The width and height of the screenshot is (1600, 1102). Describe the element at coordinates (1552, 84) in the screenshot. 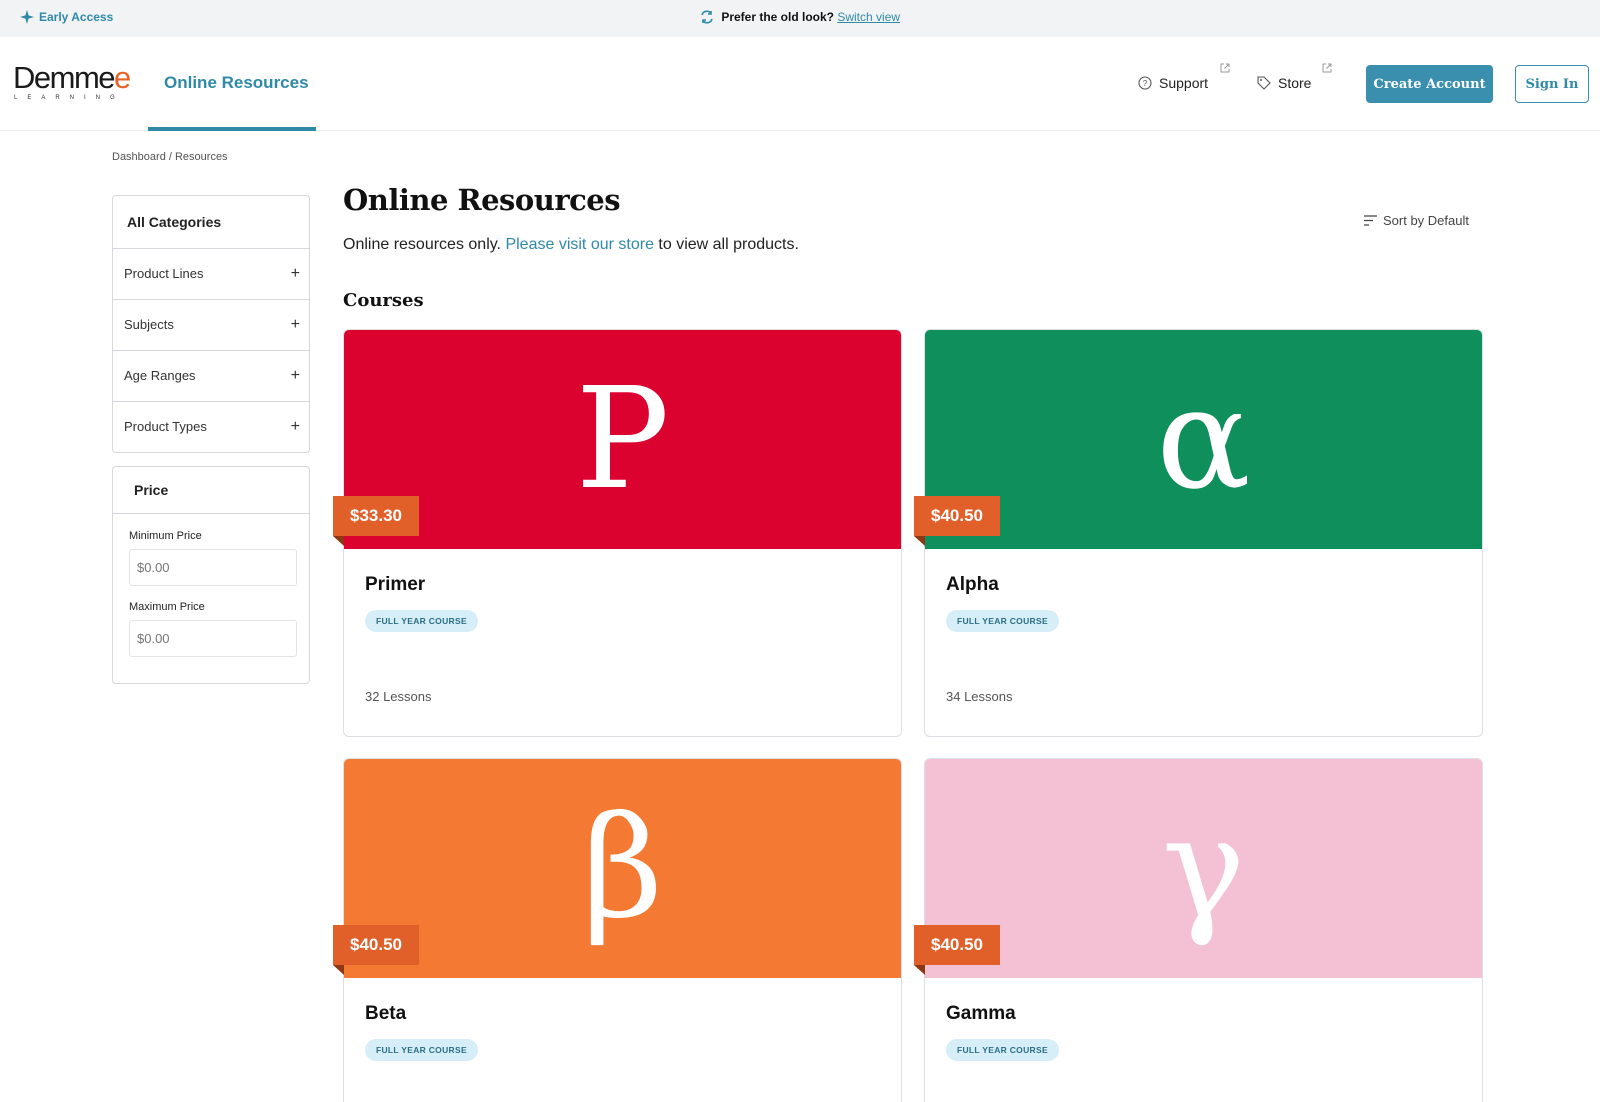

I see `sign-in-button: Sign In` at that location.